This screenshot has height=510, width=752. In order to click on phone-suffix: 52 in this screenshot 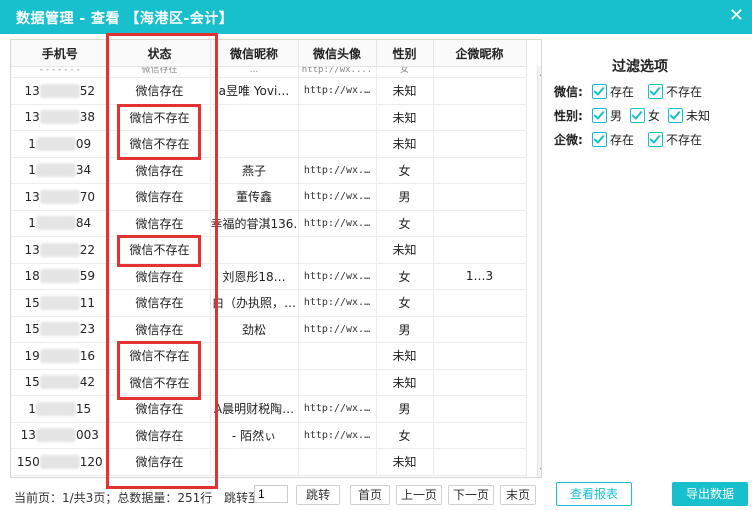, I will do `click(87, 90)`.